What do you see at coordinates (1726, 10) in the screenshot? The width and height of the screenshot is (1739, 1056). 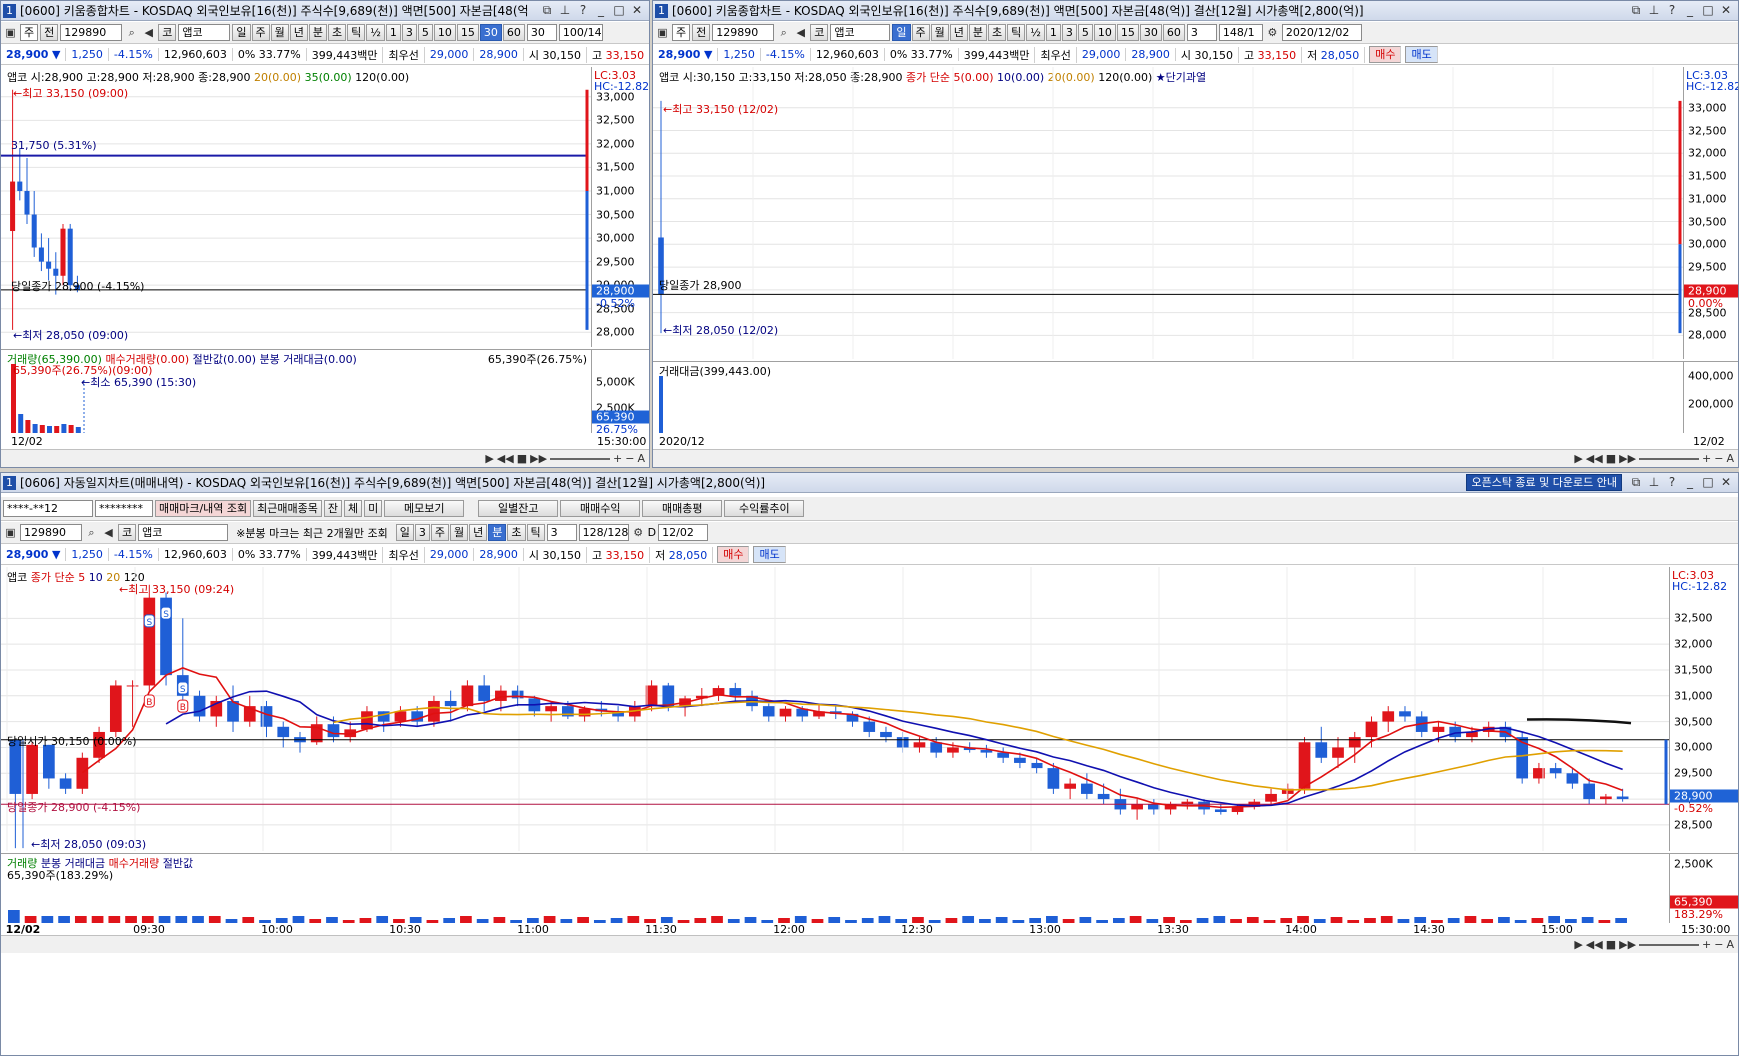 I see `close-icon: ✕` at bounding box center [1726, 10].